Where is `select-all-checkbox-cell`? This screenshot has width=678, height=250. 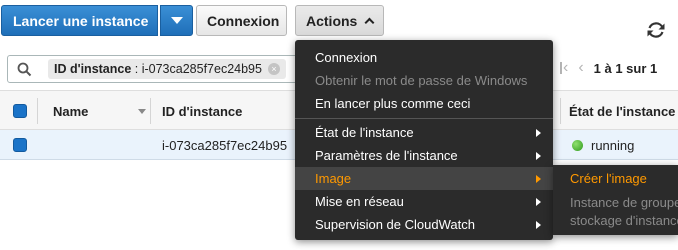
select-all-checkbox-cell is located at coordinates (20, 111).